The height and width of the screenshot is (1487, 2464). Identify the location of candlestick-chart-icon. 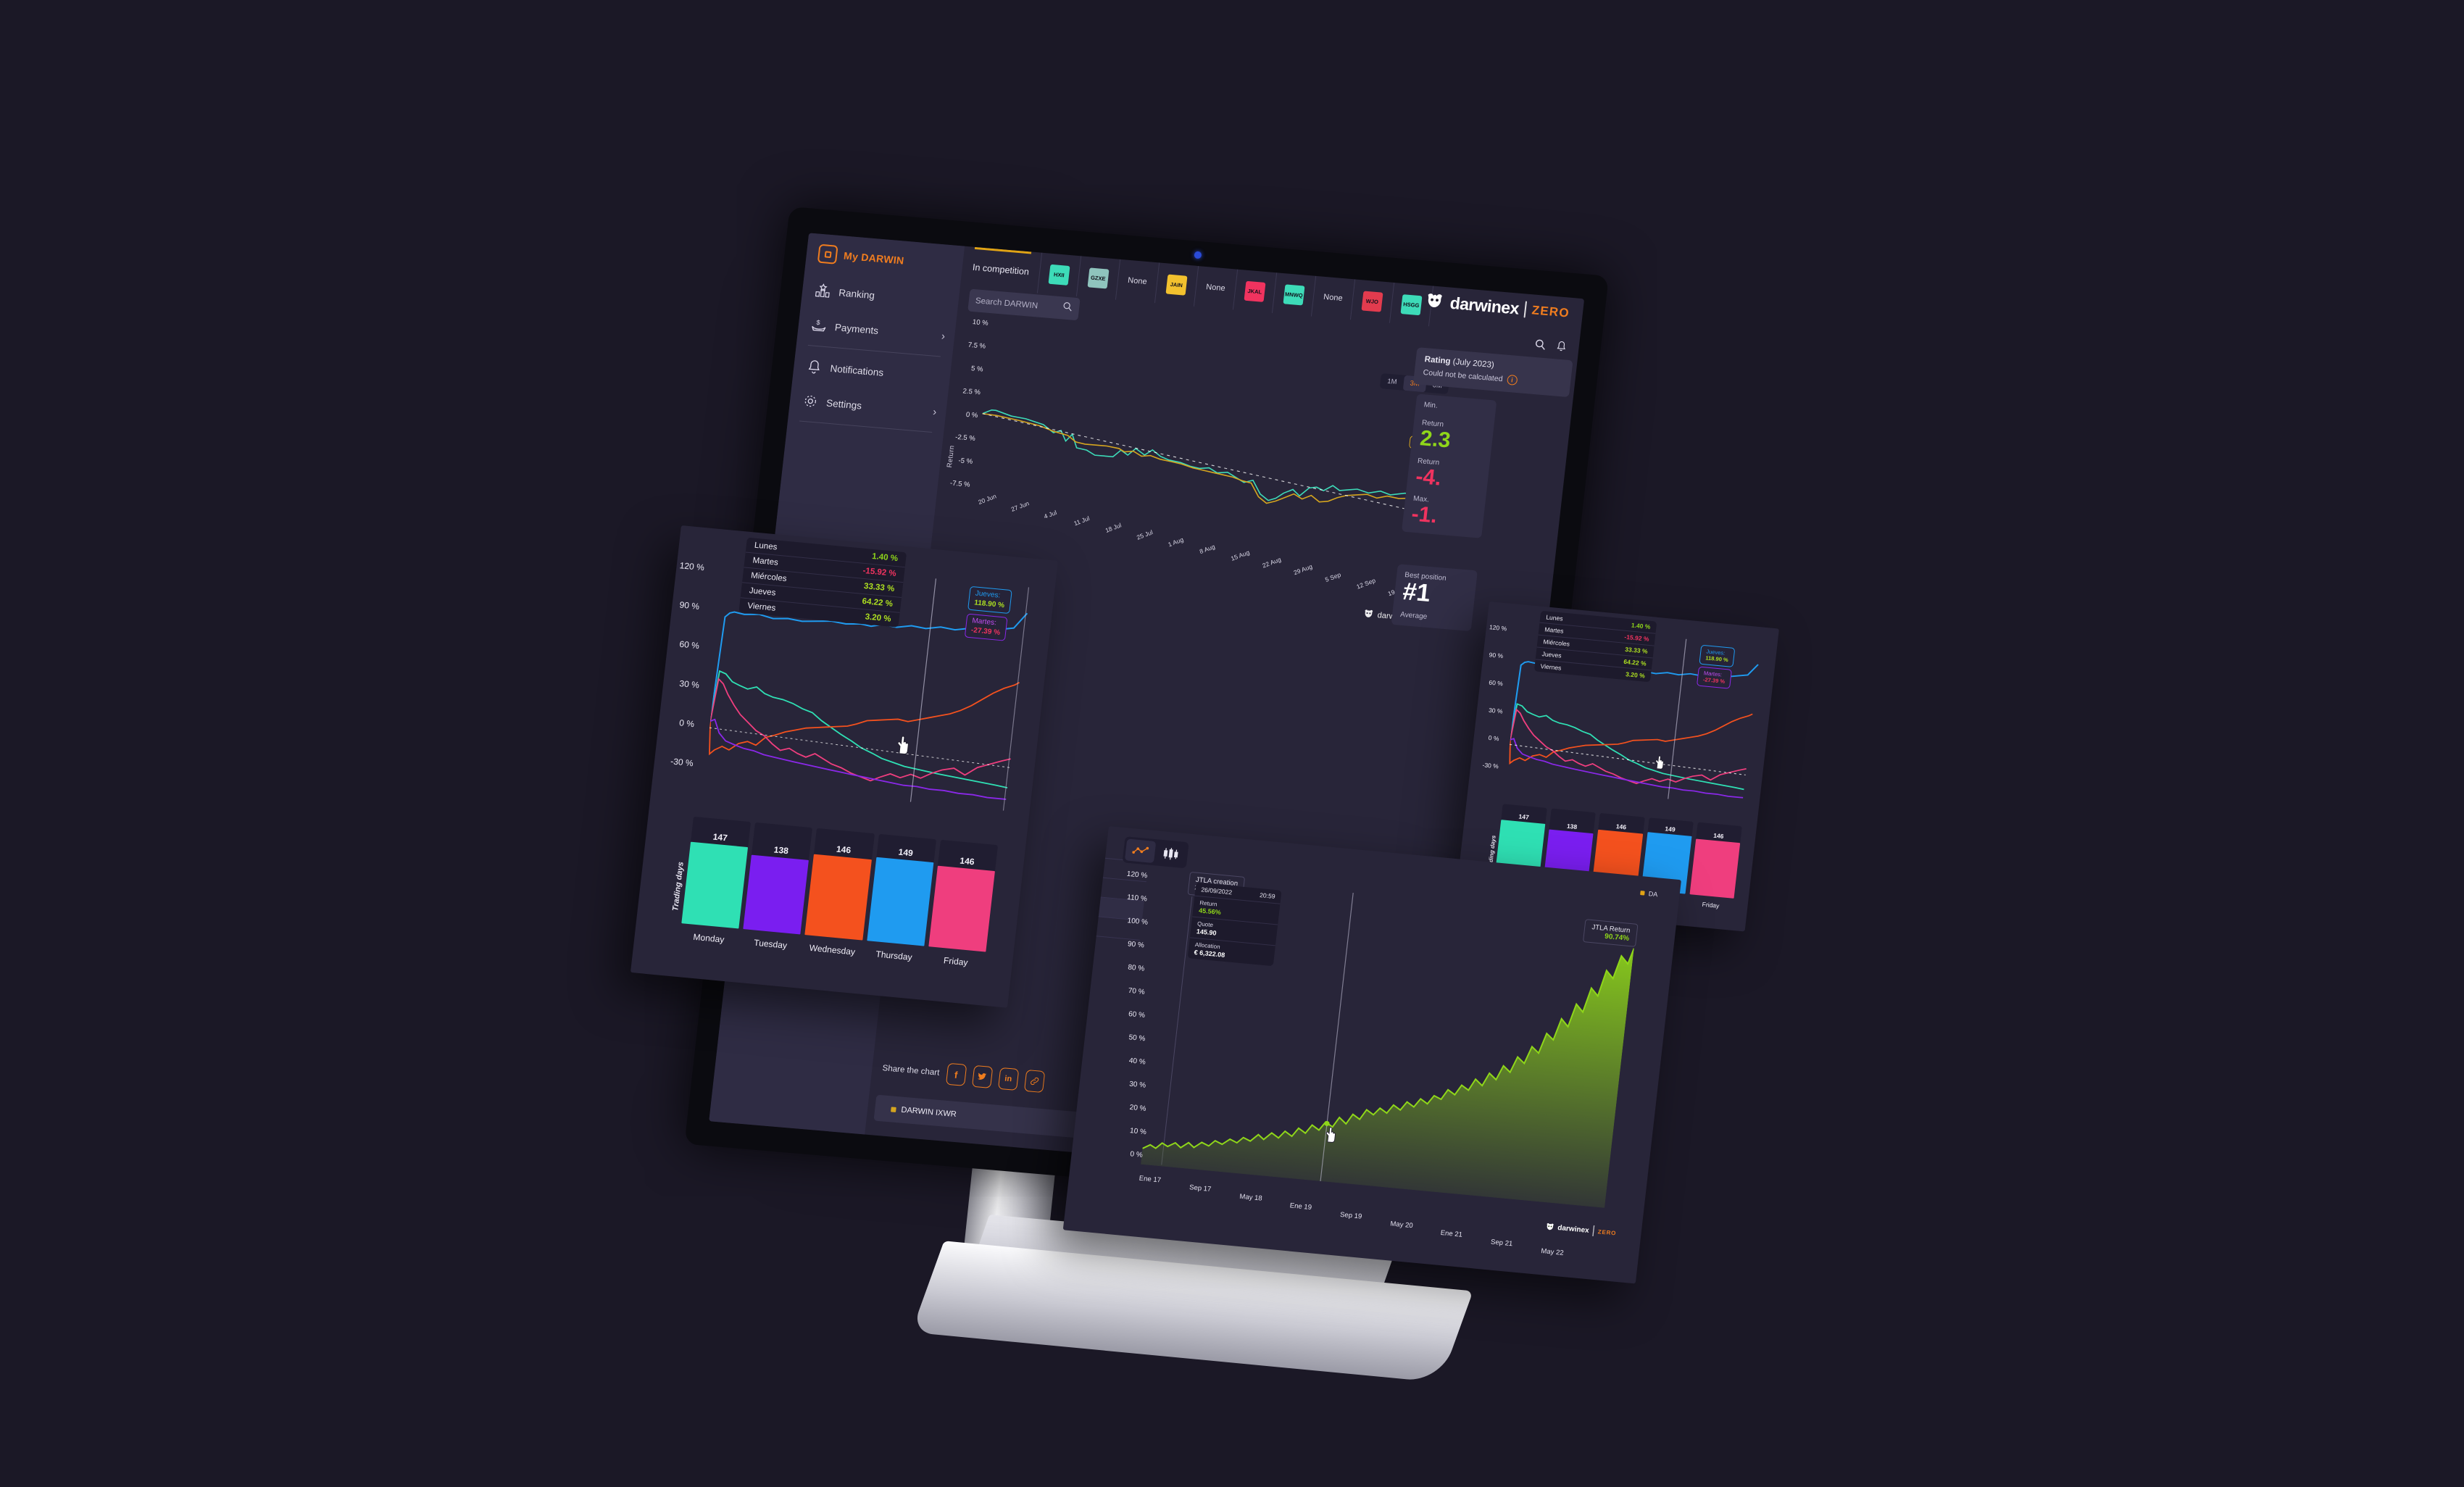
(1170, 853).